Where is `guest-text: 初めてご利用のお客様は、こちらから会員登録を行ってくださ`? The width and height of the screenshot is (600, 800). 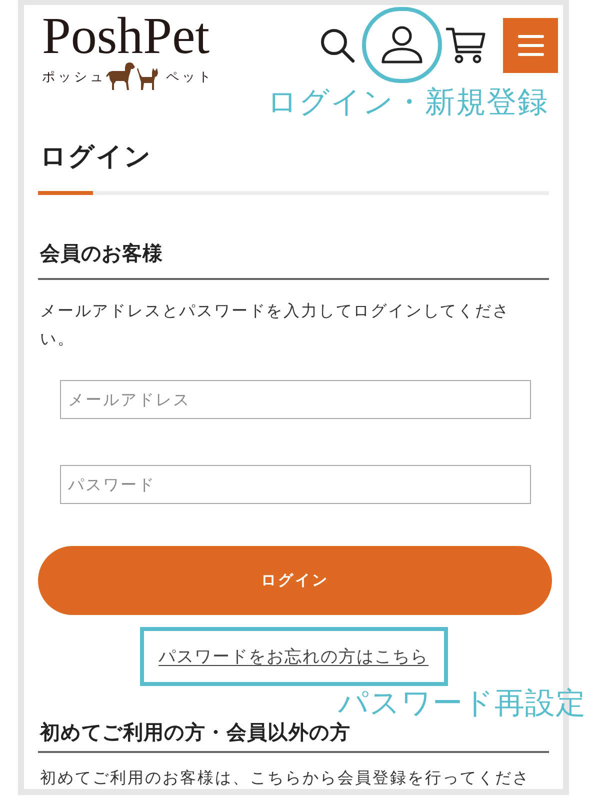
guest-text: 初めてご利用のお客様は、こちらから会員登録を行ってくださ is located at coordinates (285, 778).